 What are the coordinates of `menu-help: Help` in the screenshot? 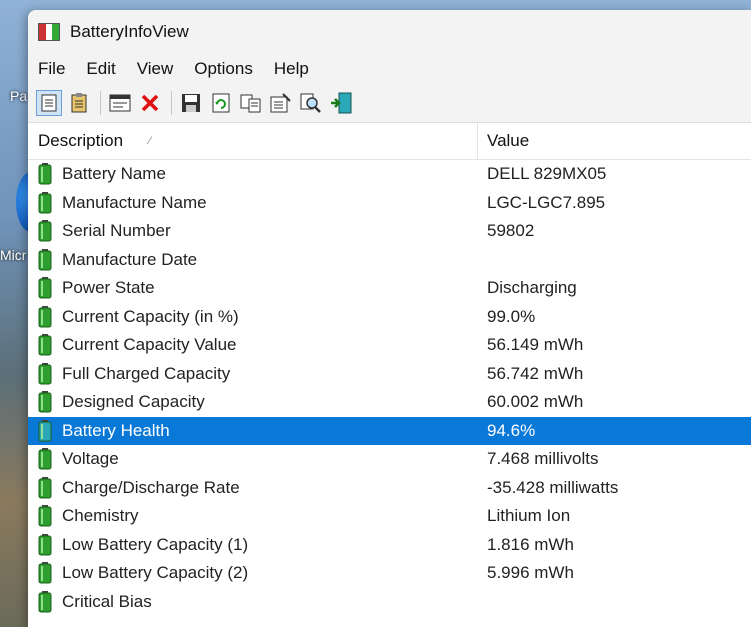 It's located at (292, 69).